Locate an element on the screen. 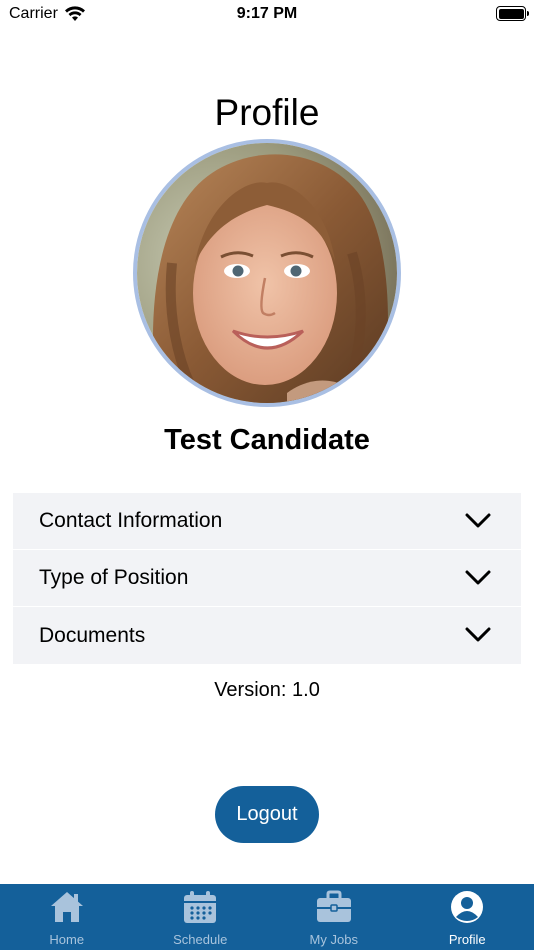 This screenshot has height=950, width=534. section-label: Documents is located at coordinates (92, 635).